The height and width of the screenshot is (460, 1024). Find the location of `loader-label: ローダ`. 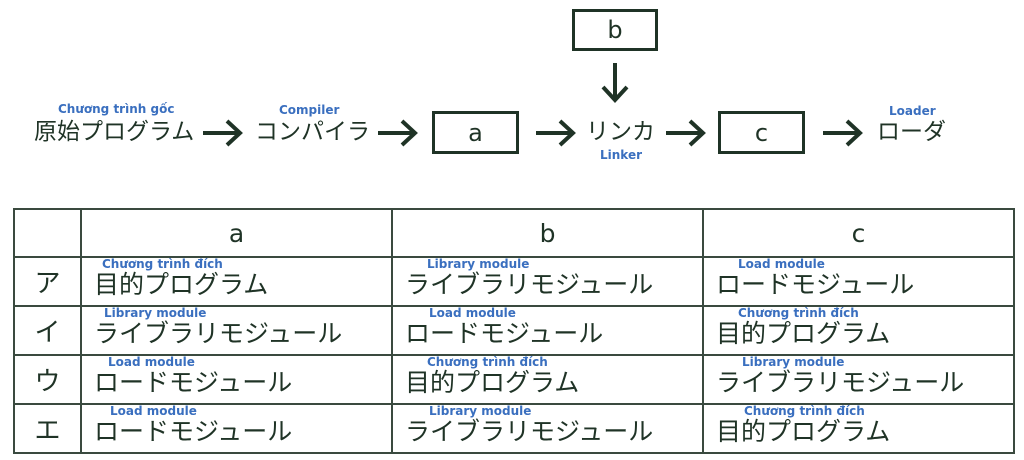

loader-label: ローダ is located at coordinates (911, 132).